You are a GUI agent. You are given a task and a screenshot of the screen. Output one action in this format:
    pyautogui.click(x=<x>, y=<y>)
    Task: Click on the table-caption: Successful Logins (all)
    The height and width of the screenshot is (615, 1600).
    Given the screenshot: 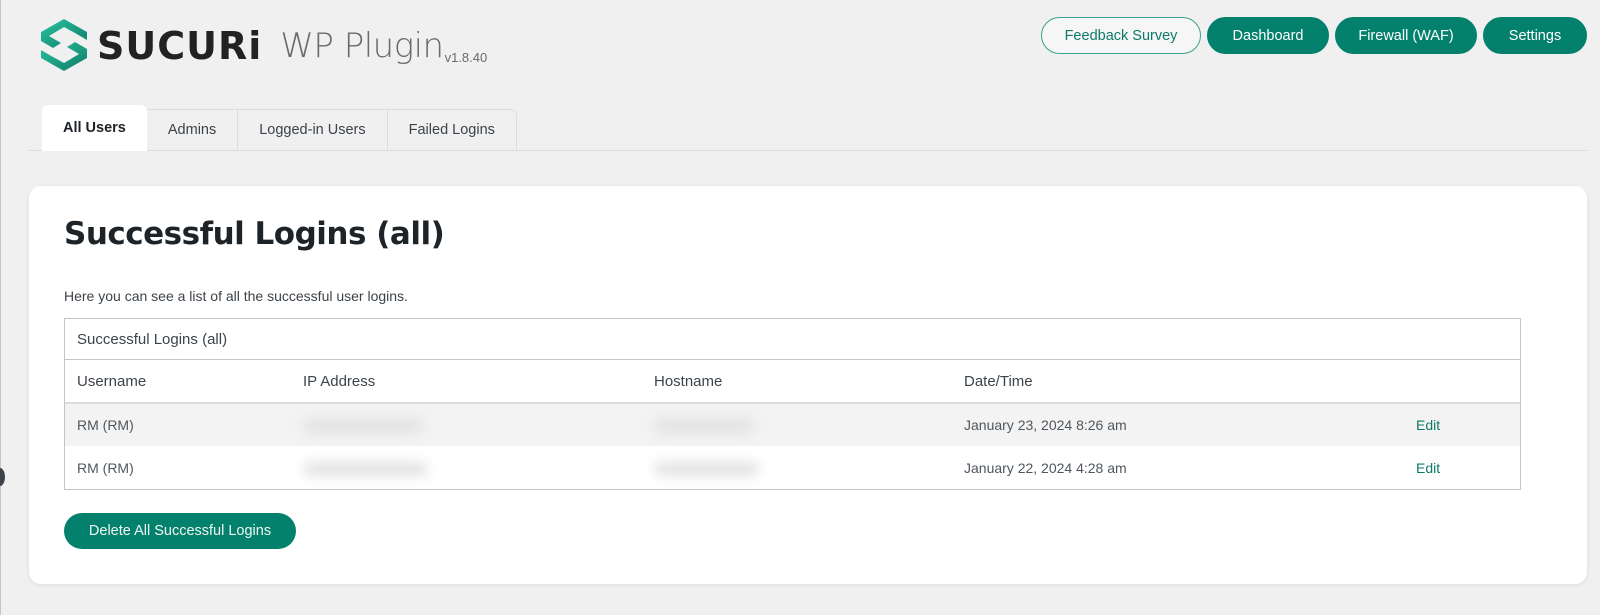 What is the action you would take?
    pyautogui.click(x=792, y=339)
    